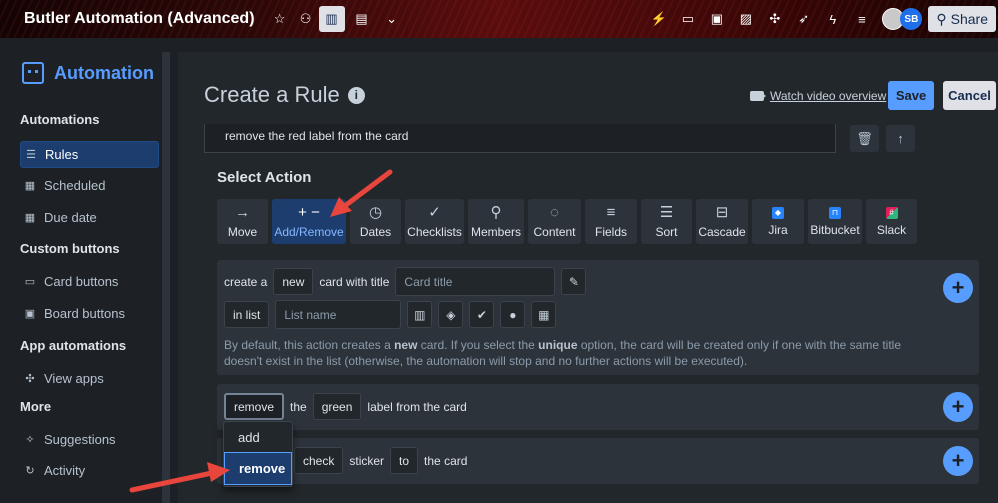 This screenshot has height=503, width=998. I want to click on card-icon: ▭, so click(30, 282).